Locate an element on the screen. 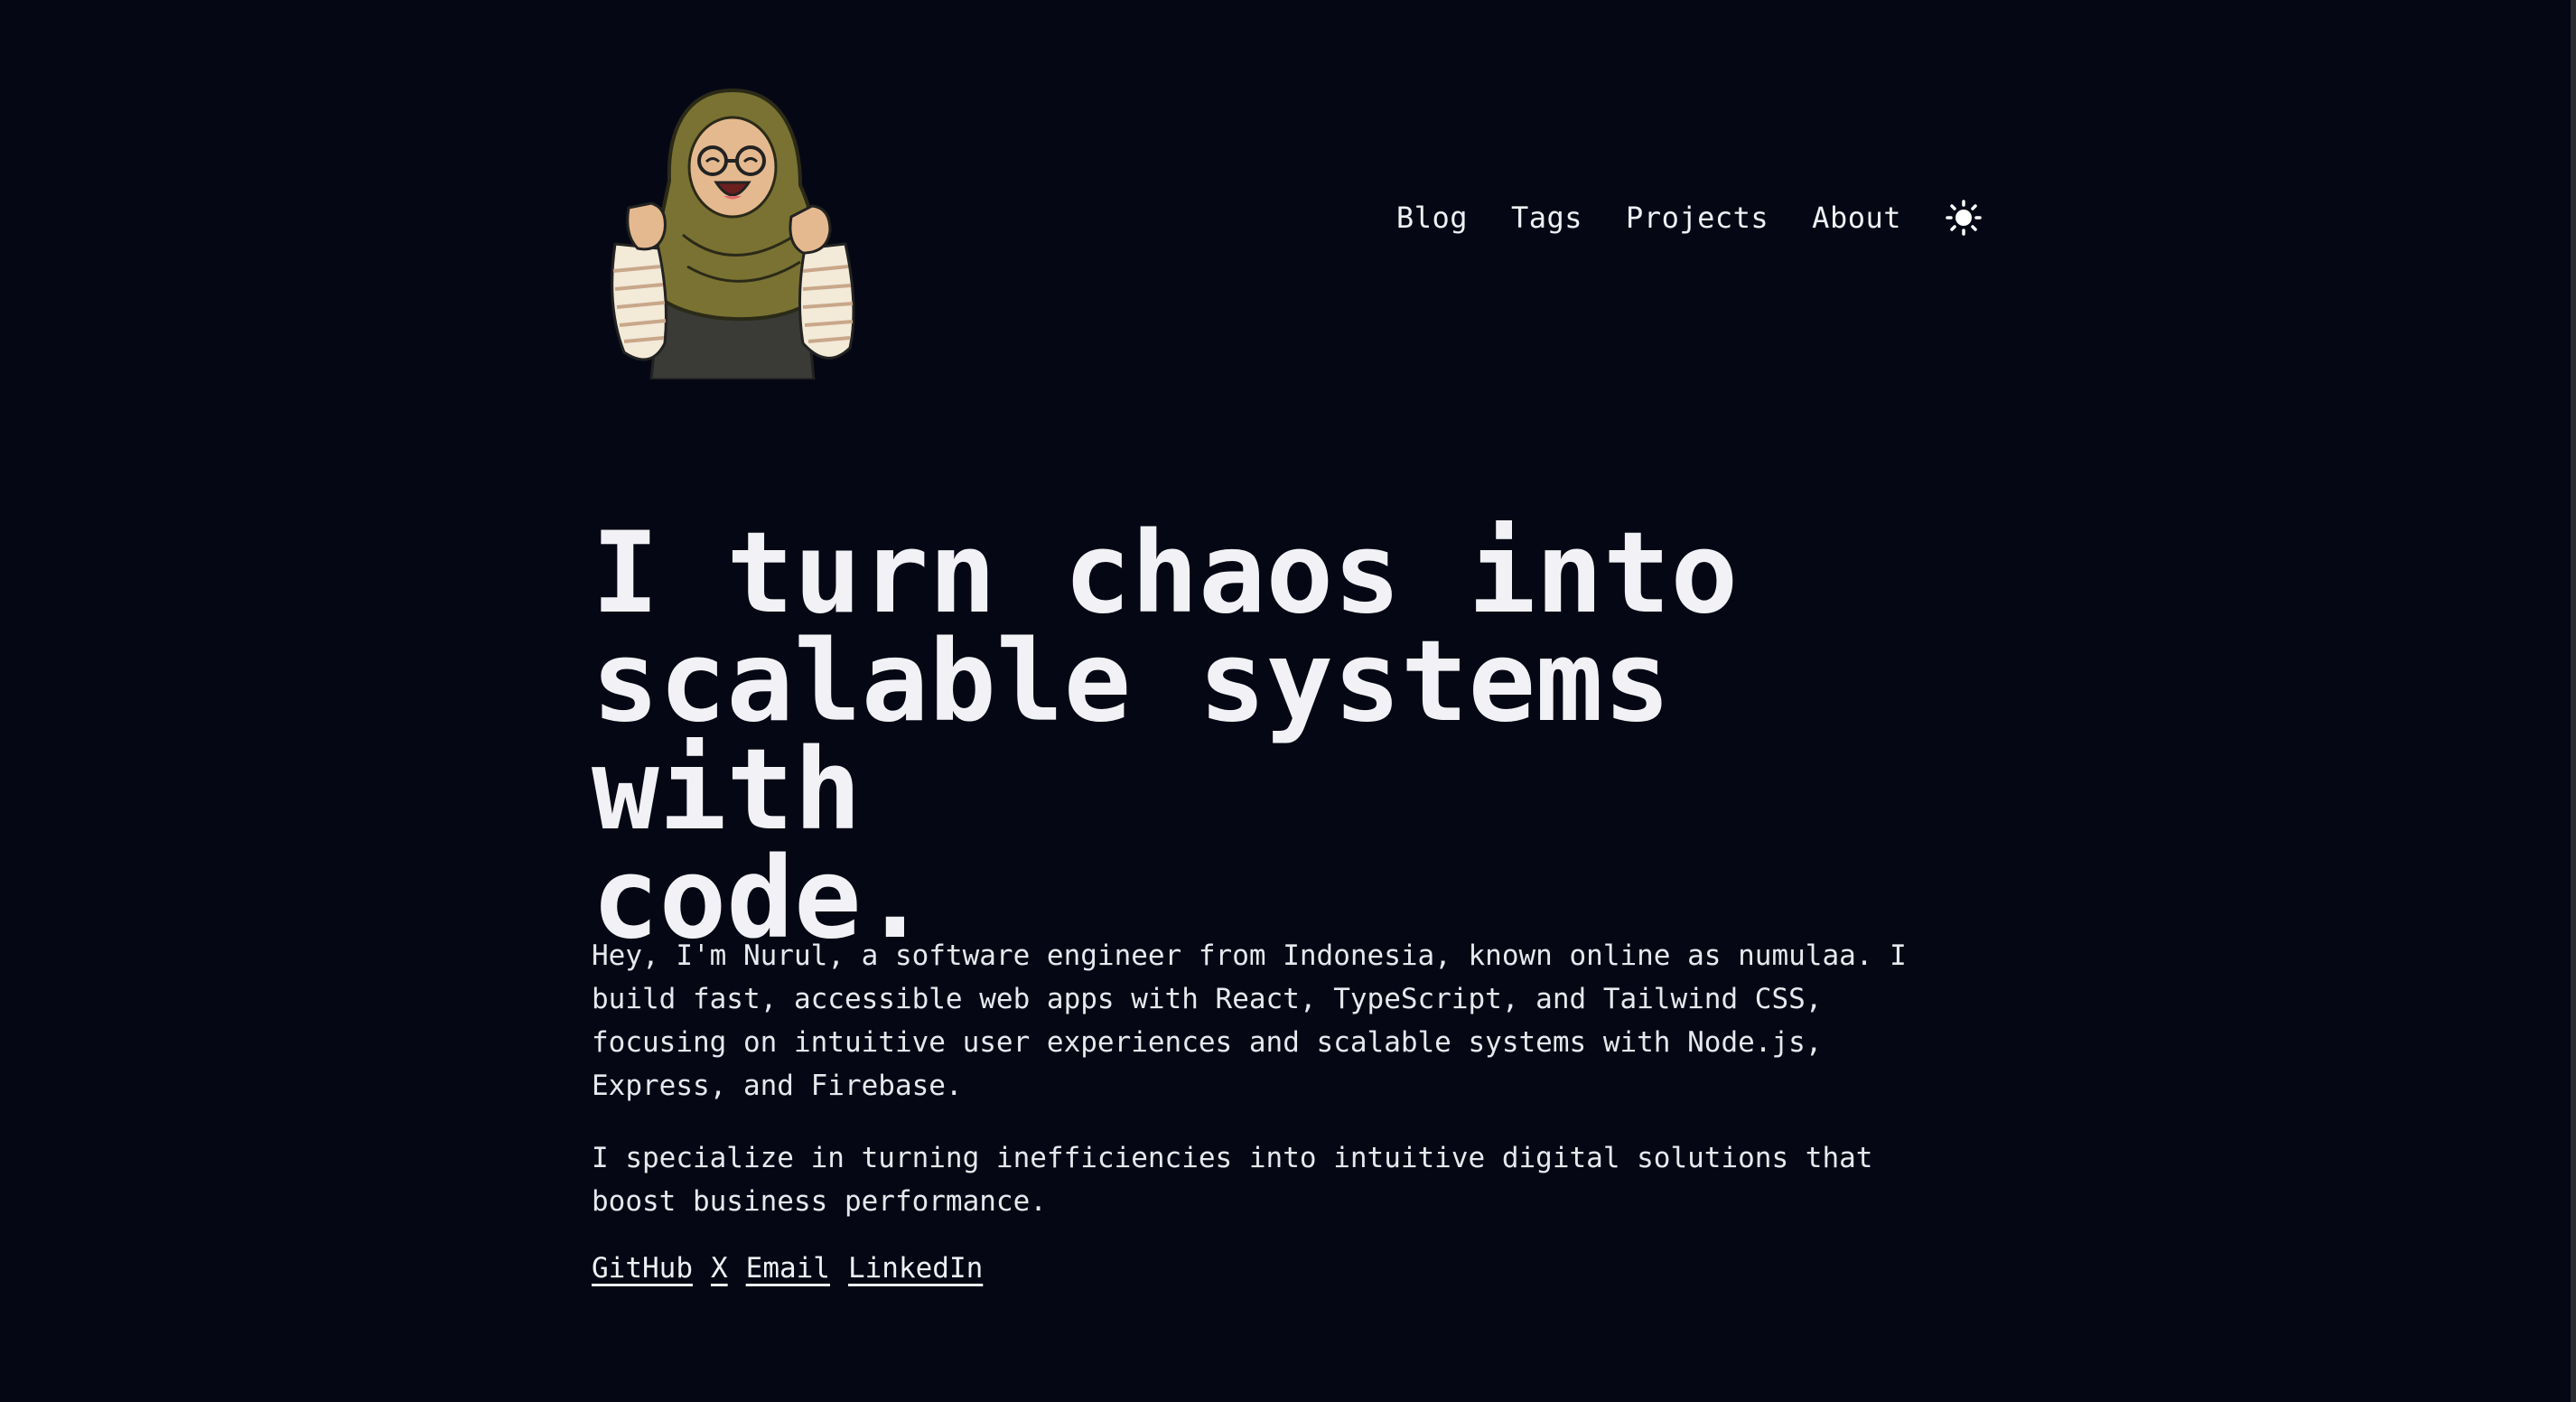  nav-projects-link: Projects is located at coordinates (1697, 218).